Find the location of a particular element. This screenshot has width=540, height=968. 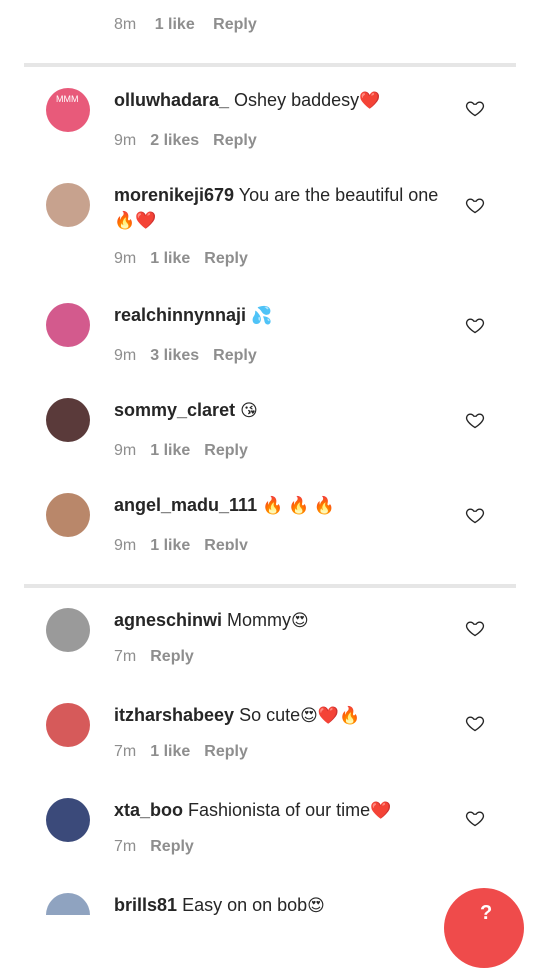

avatar: MMM is located at coordinates (68, 110).